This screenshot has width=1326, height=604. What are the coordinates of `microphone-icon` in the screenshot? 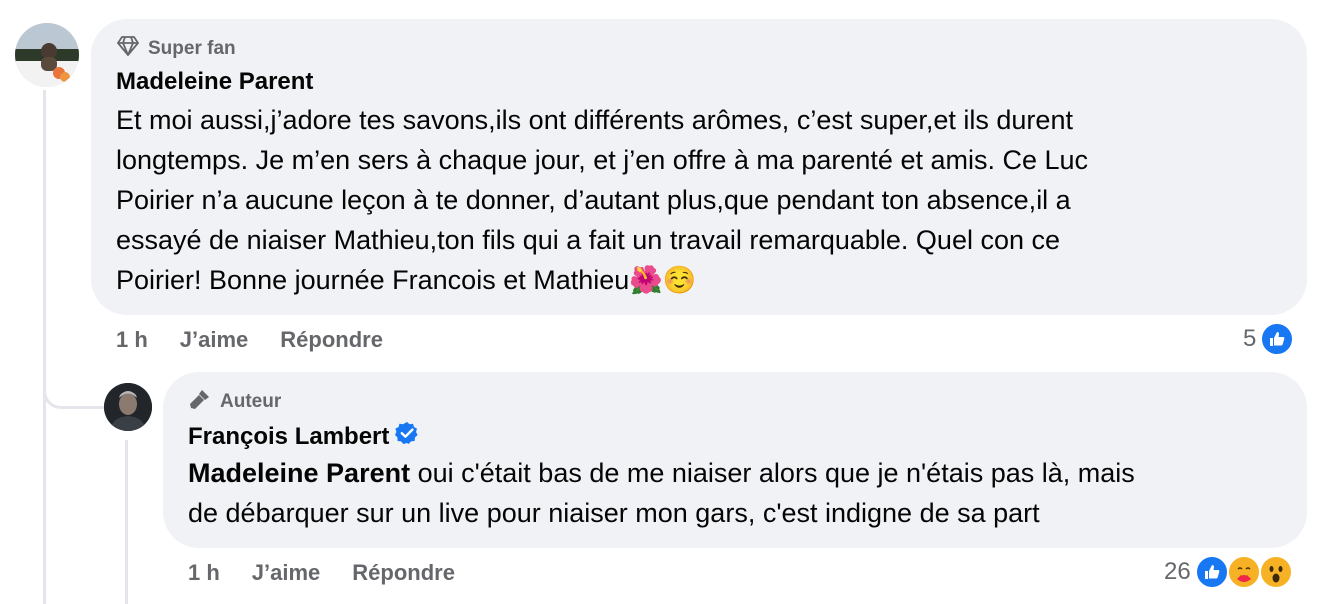 It's located at (200, 402).